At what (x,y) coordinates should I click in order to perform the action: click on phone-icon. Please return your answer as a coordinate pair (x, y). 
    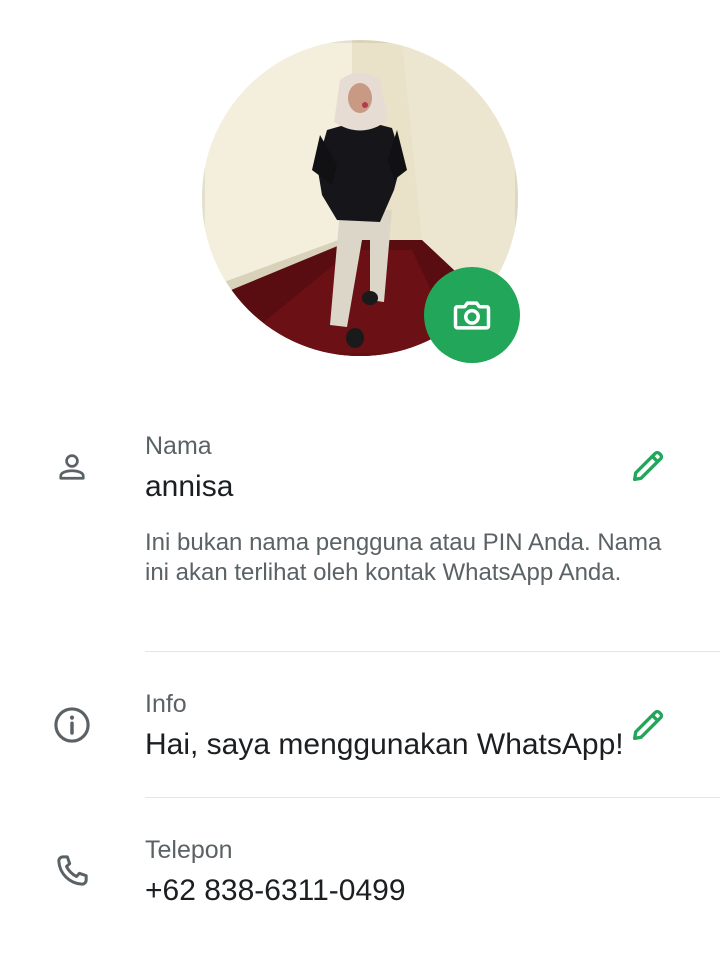
    Looking at the image, I should click on (72, 871).